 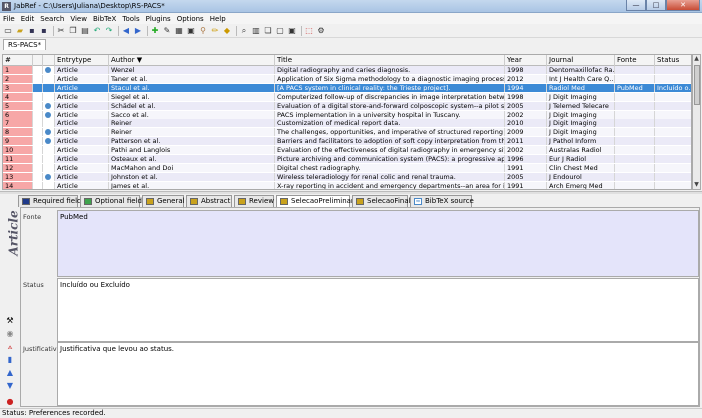 I want to click on open-icon: ▰, so click(x=20, y=31).